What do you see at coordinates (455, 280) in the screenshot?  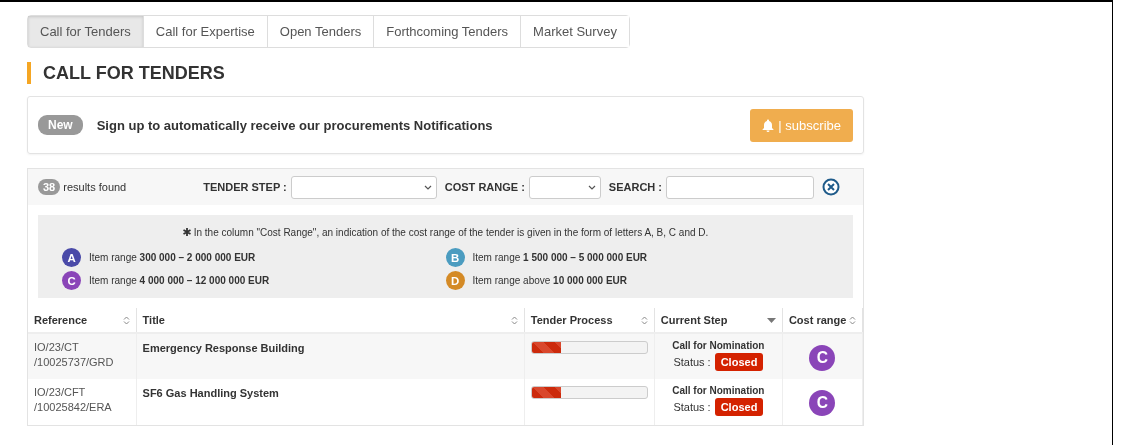 I see `cost-letter-badge: D` at bounding box center [455, 280].